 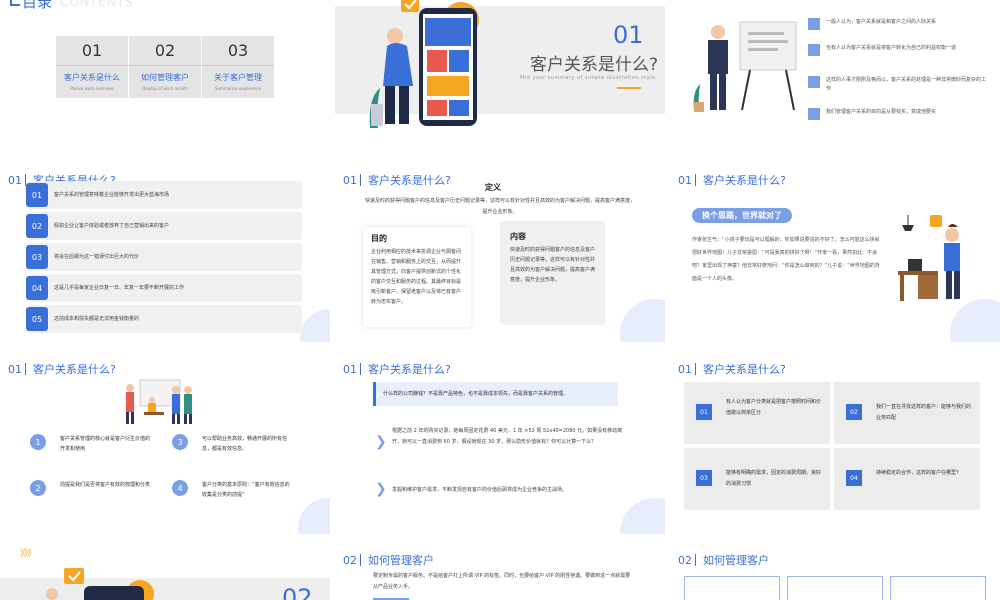 What do you see at coordinates (238, 50) in the screenshot?
I see `contents-item-num: 03` at bounding box center [238, 50].